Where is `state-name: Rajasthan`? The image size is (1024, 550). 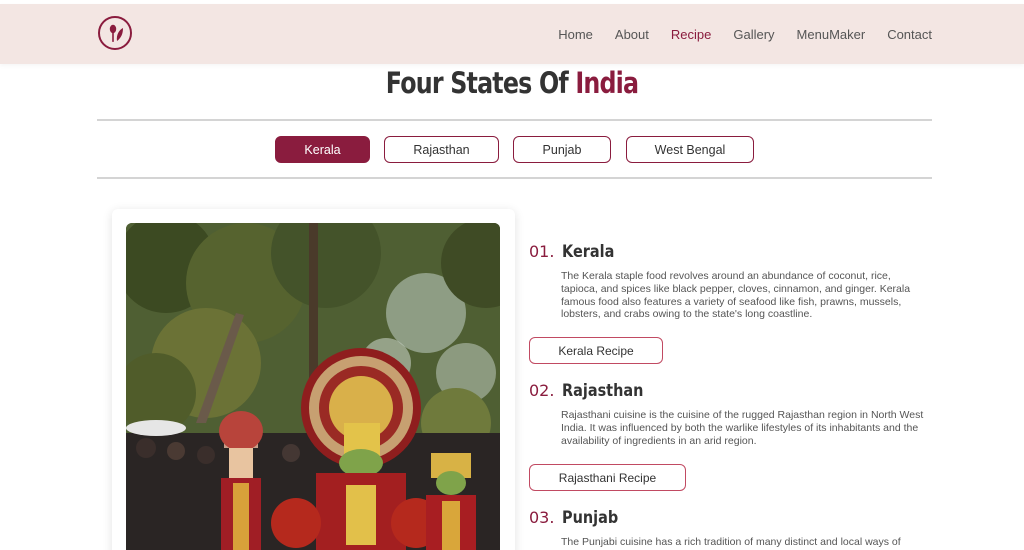
state-name: Rajasthan is located at coordinates (603, 391).